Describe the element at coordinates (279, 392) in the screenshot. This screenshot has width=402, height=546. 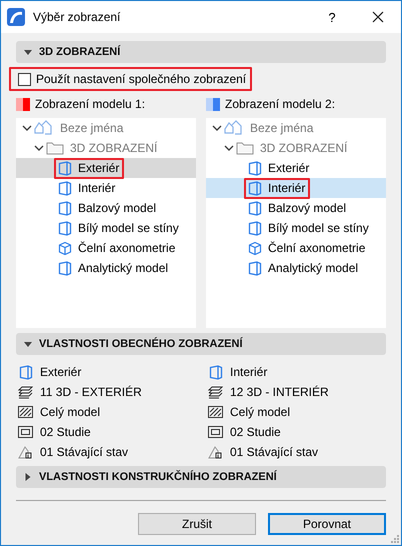
I see `property-value: 12 3D - INTERIÉR` at that location.